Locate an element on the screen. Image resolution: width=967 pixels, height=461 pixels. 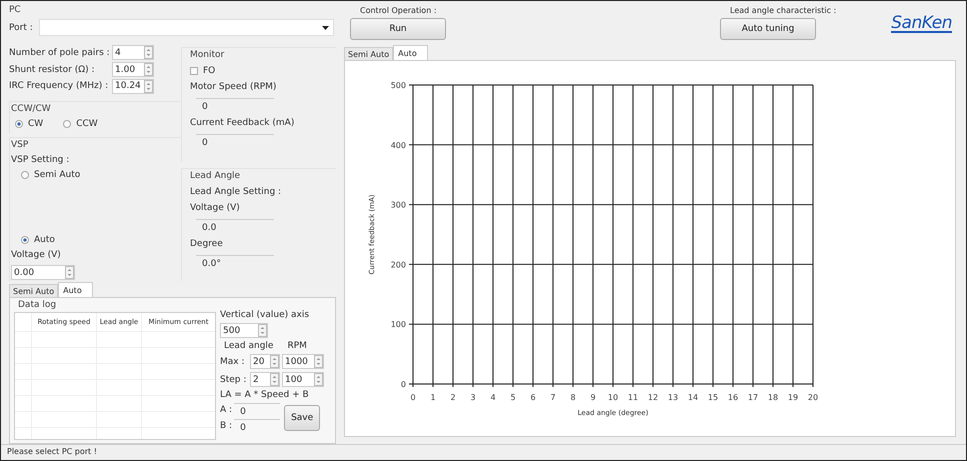
axis-tick-label: 9 is located at coordinates (593, 397).